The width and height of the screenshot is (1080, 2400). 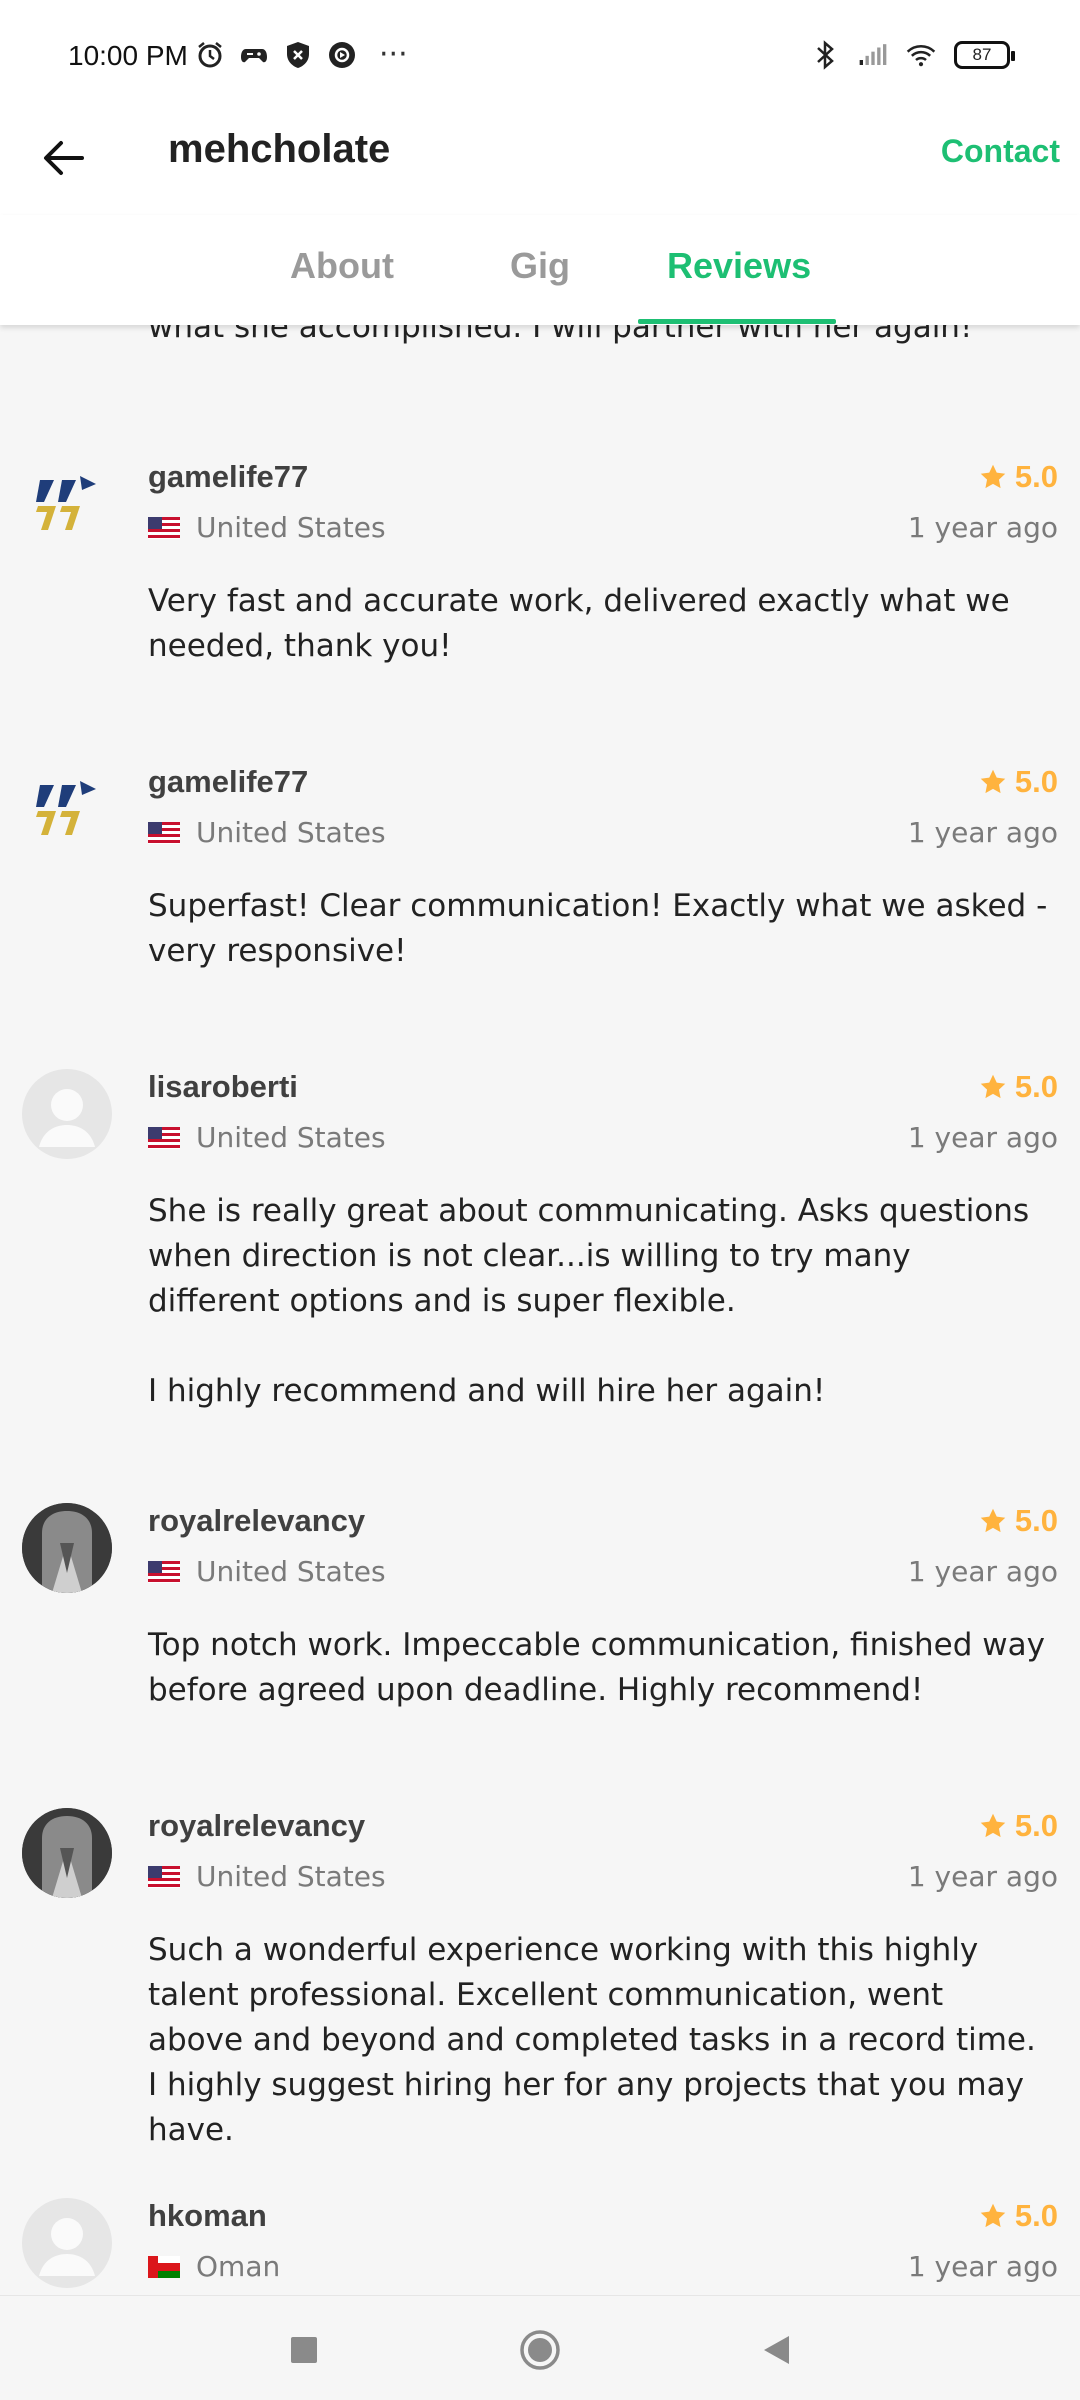 What do you see at coordinates (873, 55) in the screenshot?
I see `signal-icon` at bounding box center [873, 55].